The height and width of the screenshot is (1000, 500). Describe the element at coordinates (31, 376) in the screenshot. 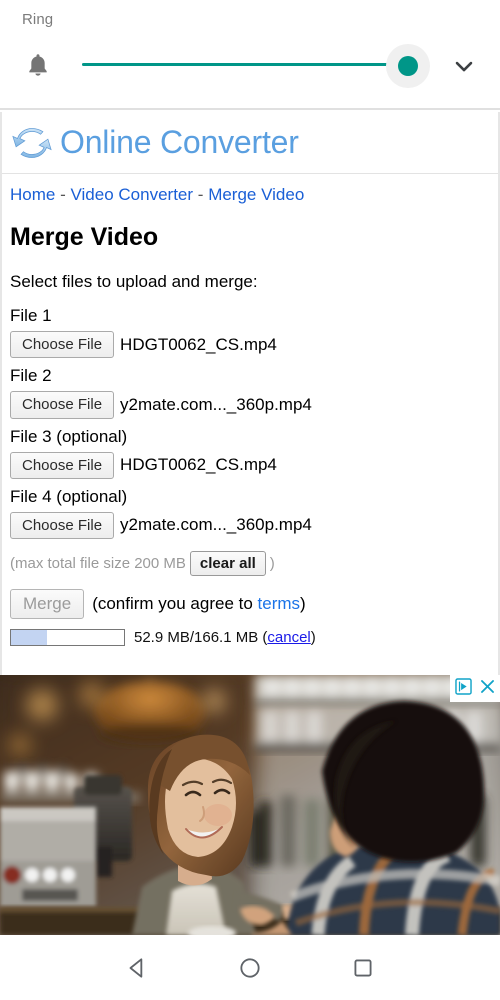

I see `file-label-2: File 2` at that location.